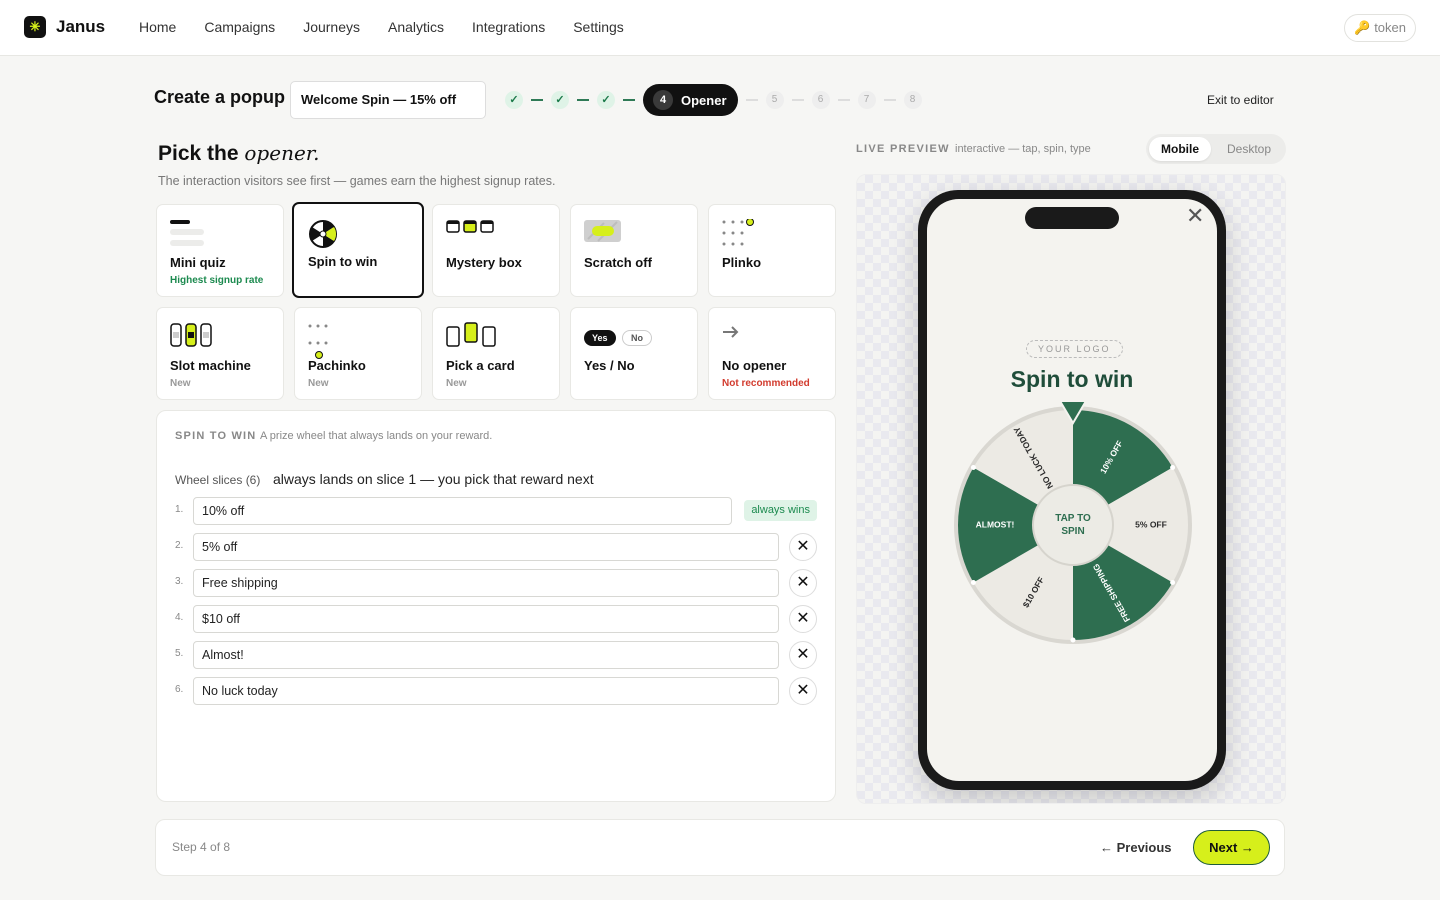 The width and height of the screenshot is (1440, 900). What do you see at coordinates (188, 236) in the screenshot?
I see `quiz-icon` at bounding box center [188, 236].